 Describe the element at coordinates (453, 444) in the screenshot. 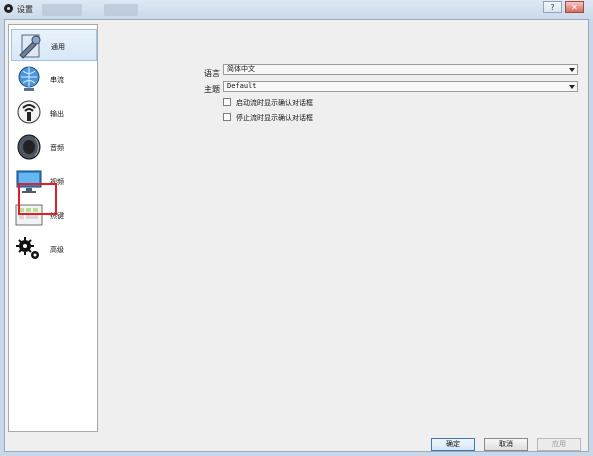

I see `ok-button: 确定` at that location.